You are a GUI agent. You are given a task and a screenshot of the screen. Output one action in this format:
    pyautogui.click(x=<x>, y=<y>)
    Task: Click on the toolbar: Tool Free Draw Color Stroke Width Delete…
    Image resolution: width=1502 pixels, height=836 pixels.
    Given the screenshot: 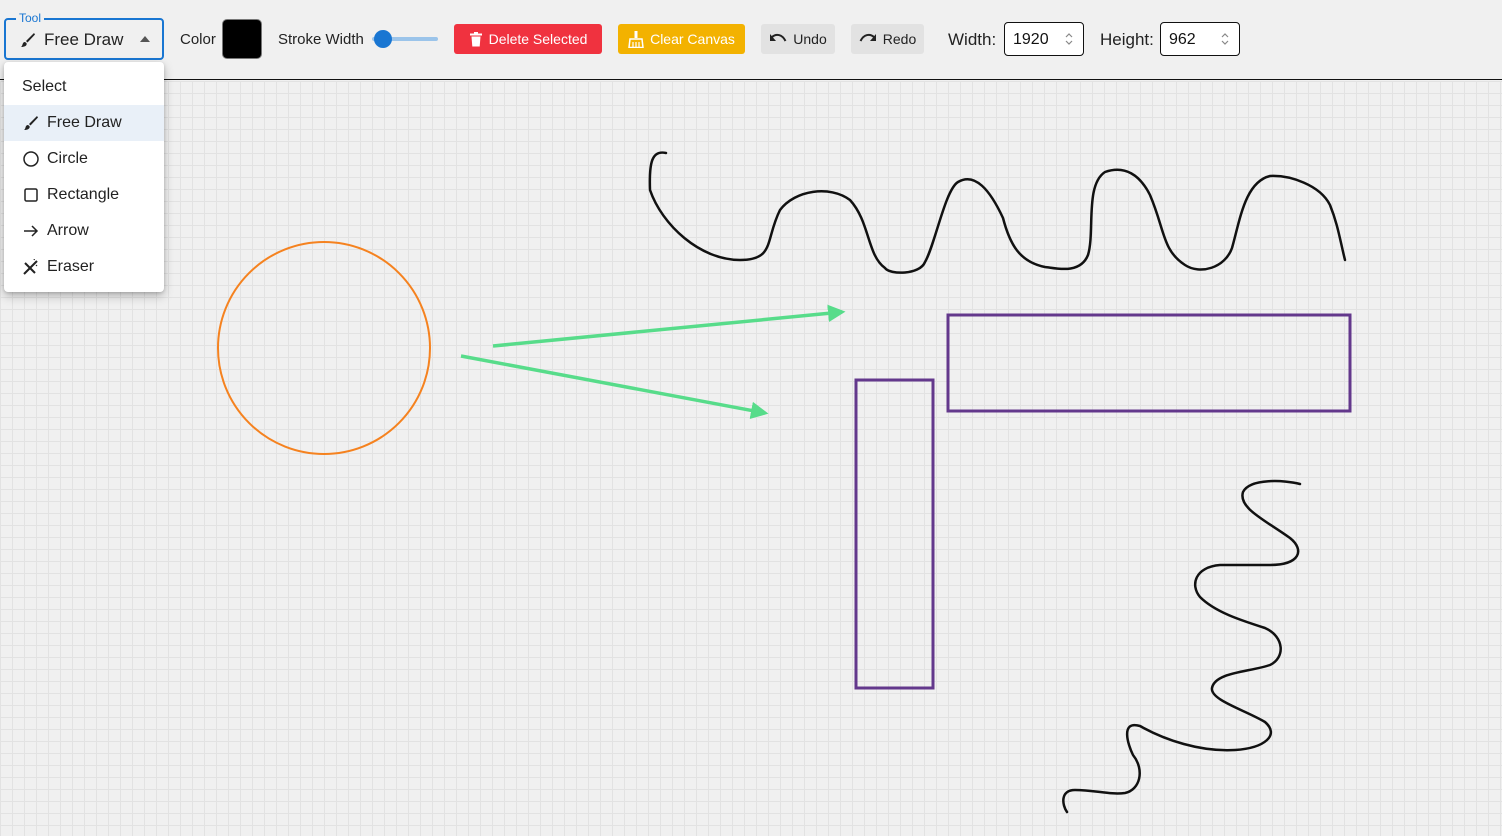 What is the action you would take?
    pyautogui.click(x=751, y=40)
    